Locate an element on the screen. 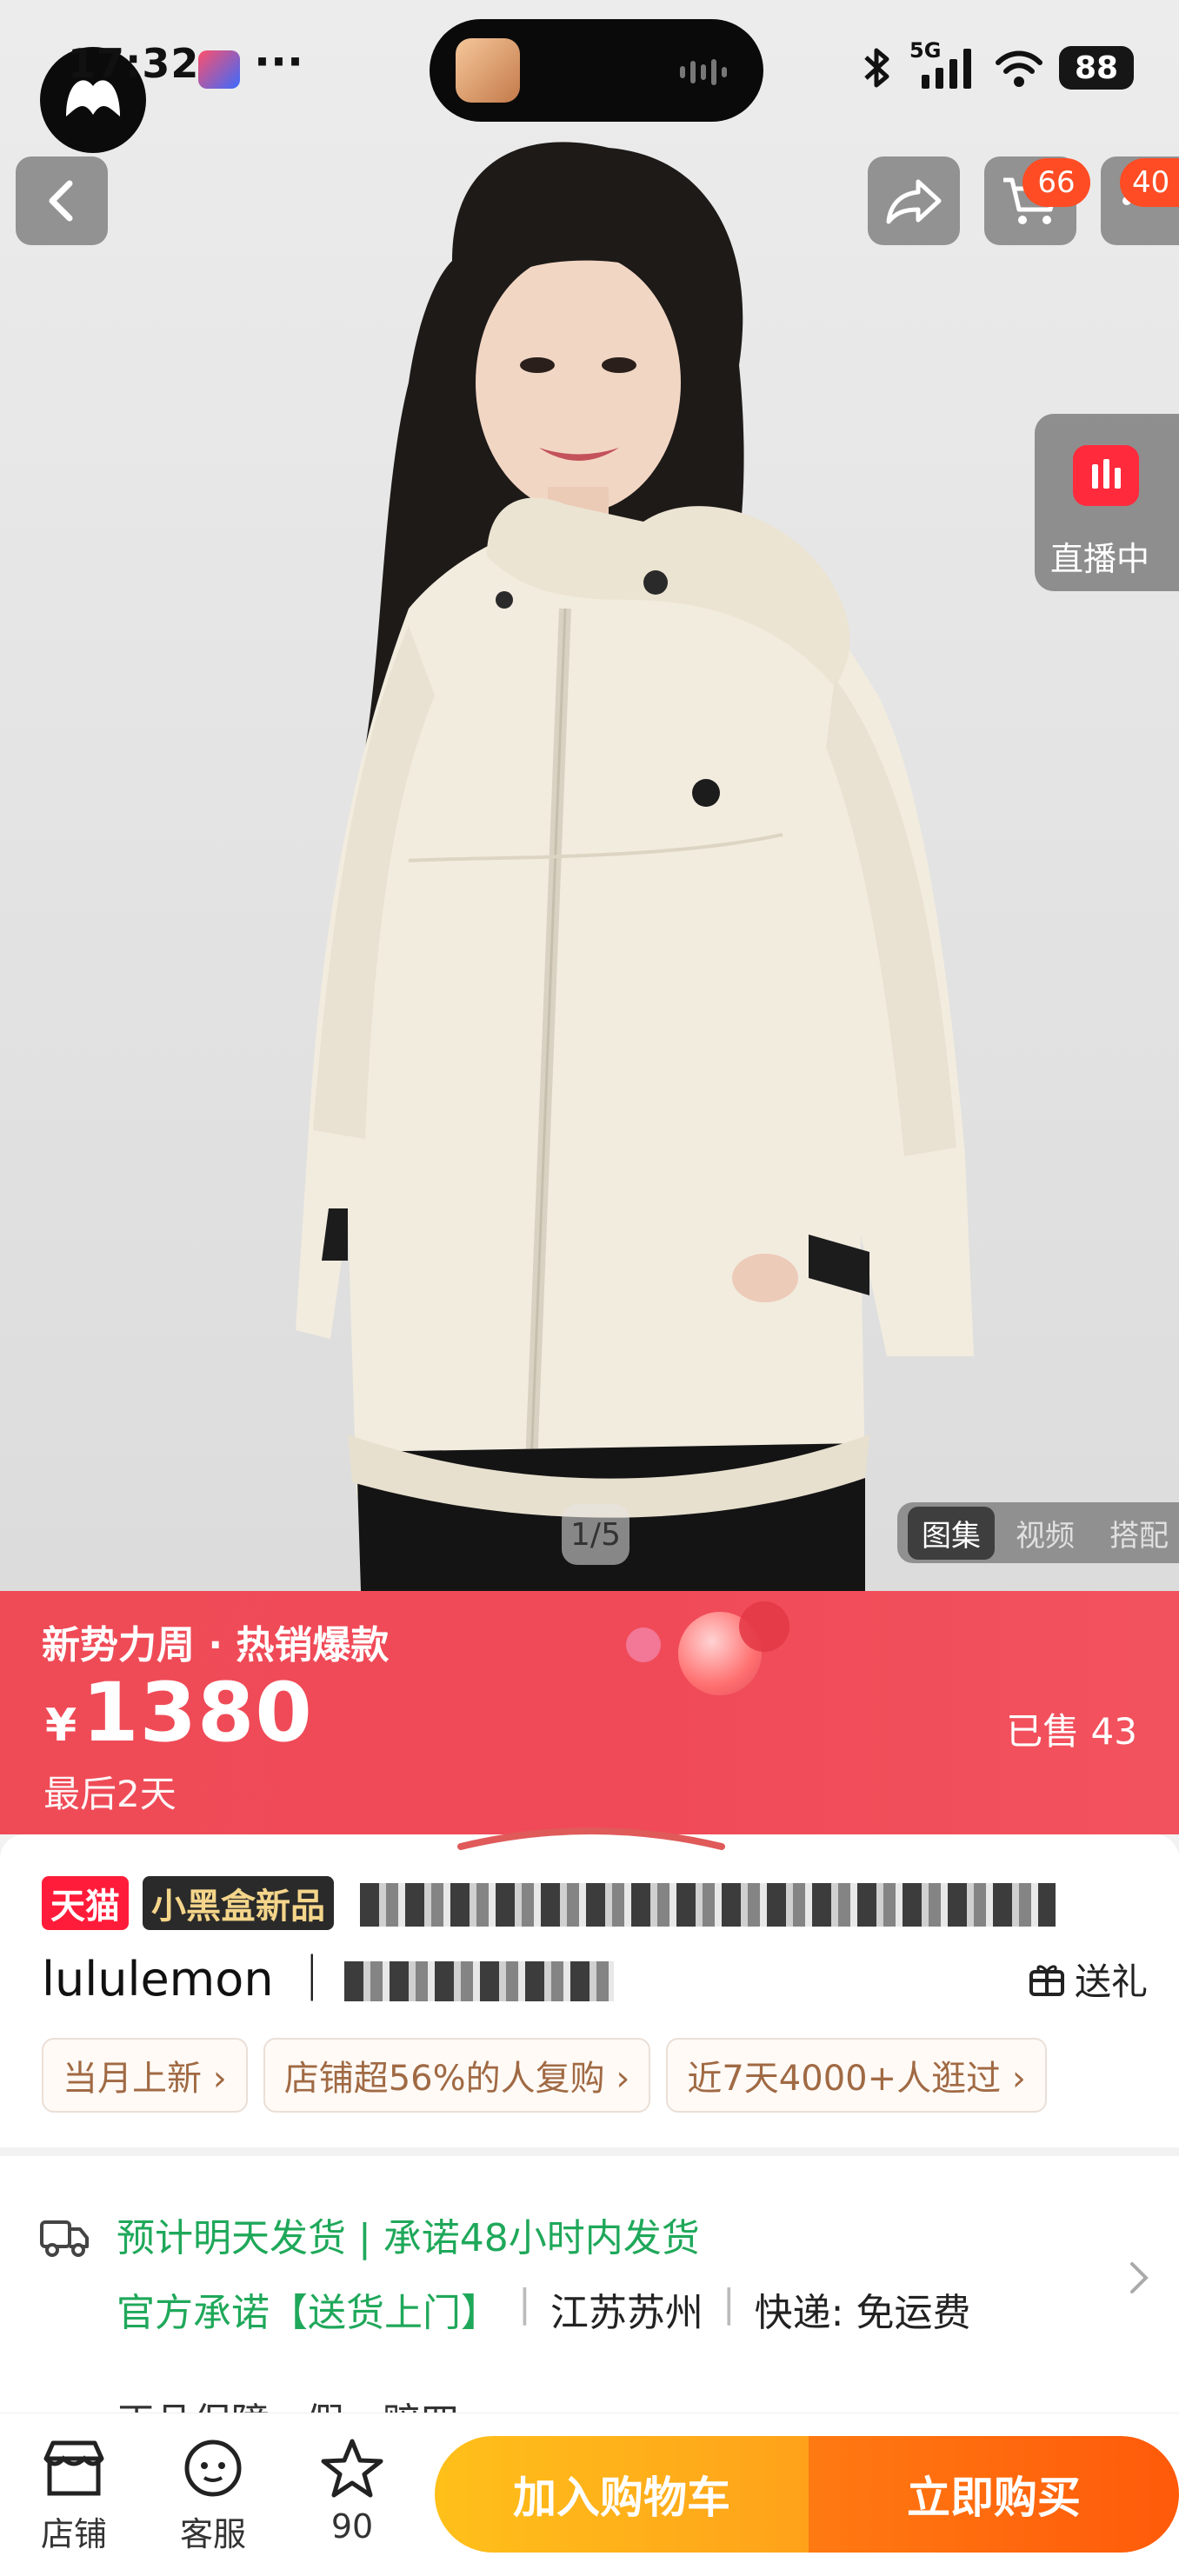 Image resolution: width=1179 pixels, height=2576 pixels. ship-origin: 江苏苏州 is located at coordinates (626, 2313).